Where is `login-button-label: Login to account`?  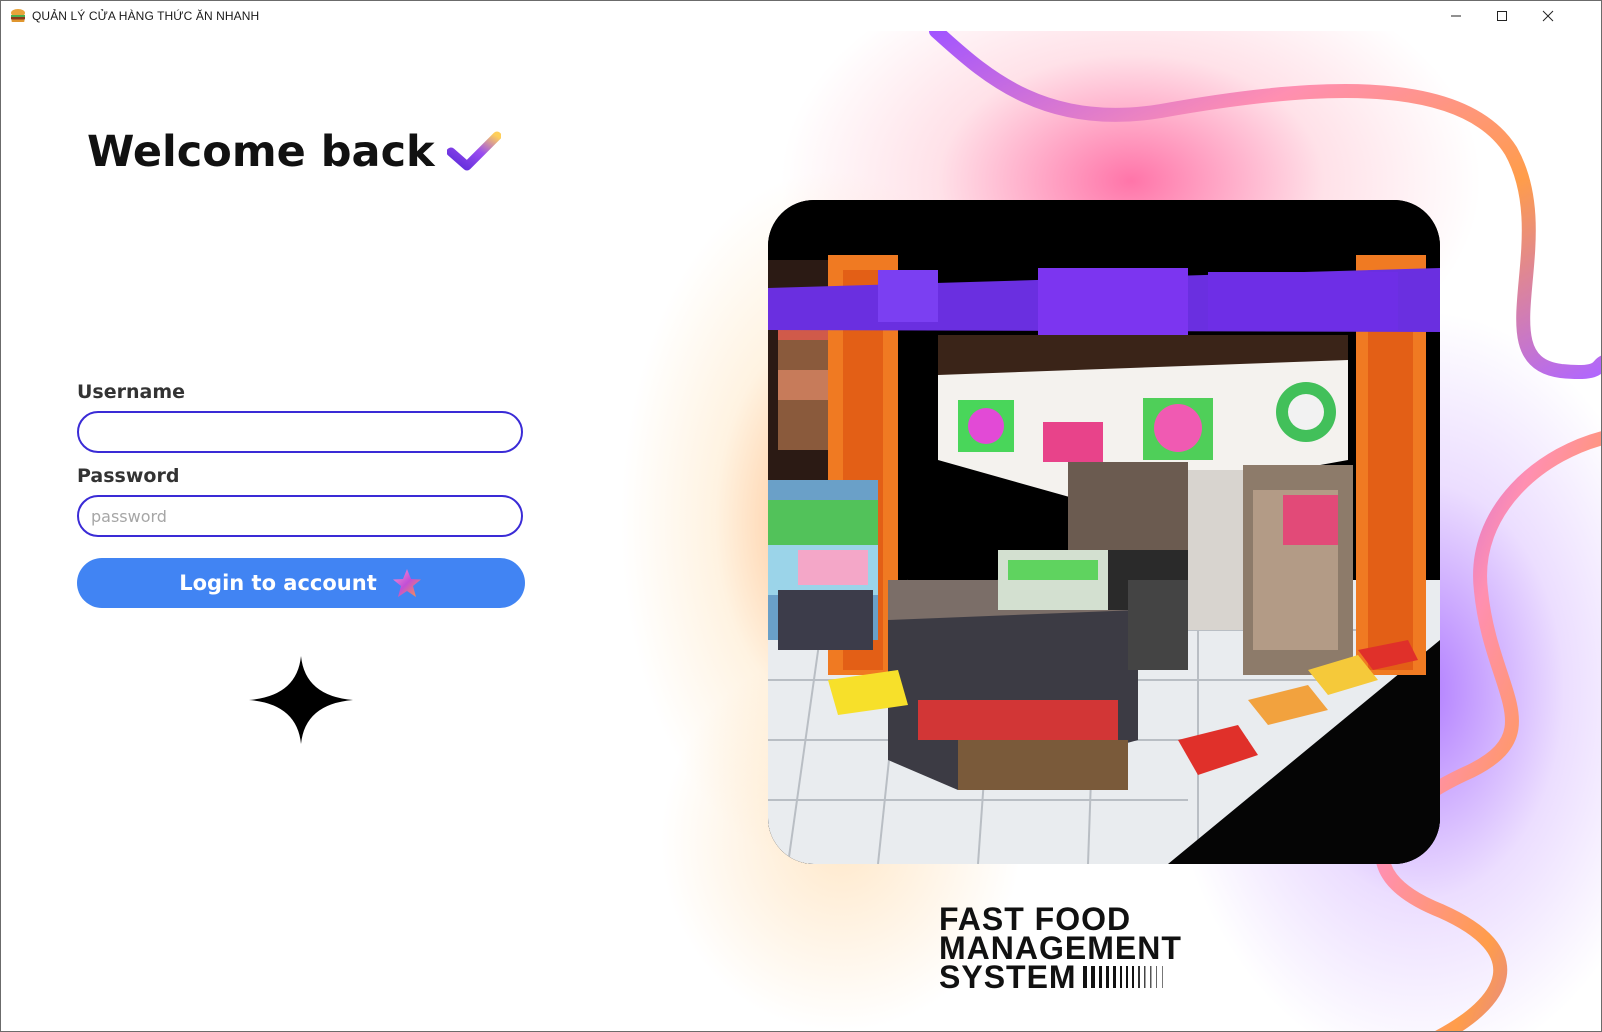 login-button-label: Login to account is located at coordinates (278, 583).